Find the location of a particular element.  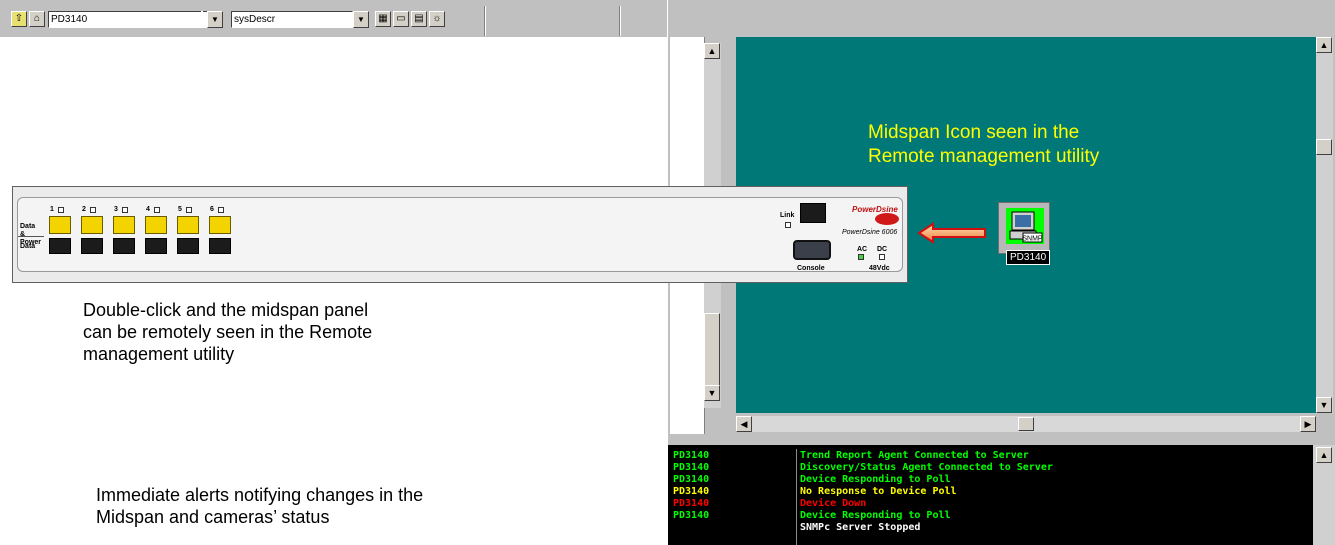

ac-label: AC is located at coordinates (862, 249).